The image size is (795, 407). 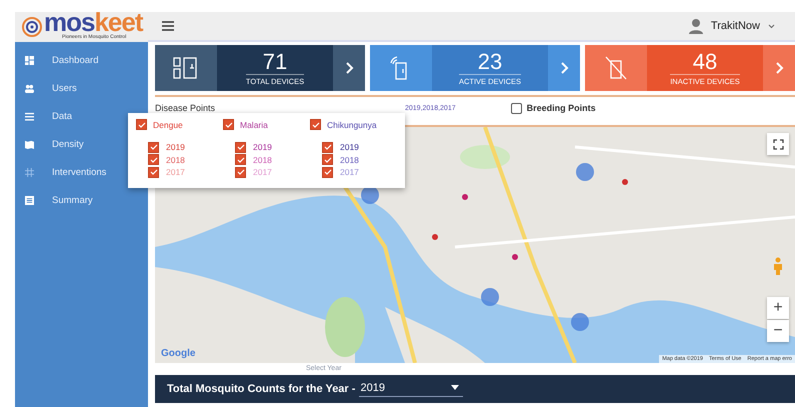 What do you see at coordinates (81, 60) in the screenshot?
I see `sidebar-item: Dashboard` at bounding box center [81, 60].